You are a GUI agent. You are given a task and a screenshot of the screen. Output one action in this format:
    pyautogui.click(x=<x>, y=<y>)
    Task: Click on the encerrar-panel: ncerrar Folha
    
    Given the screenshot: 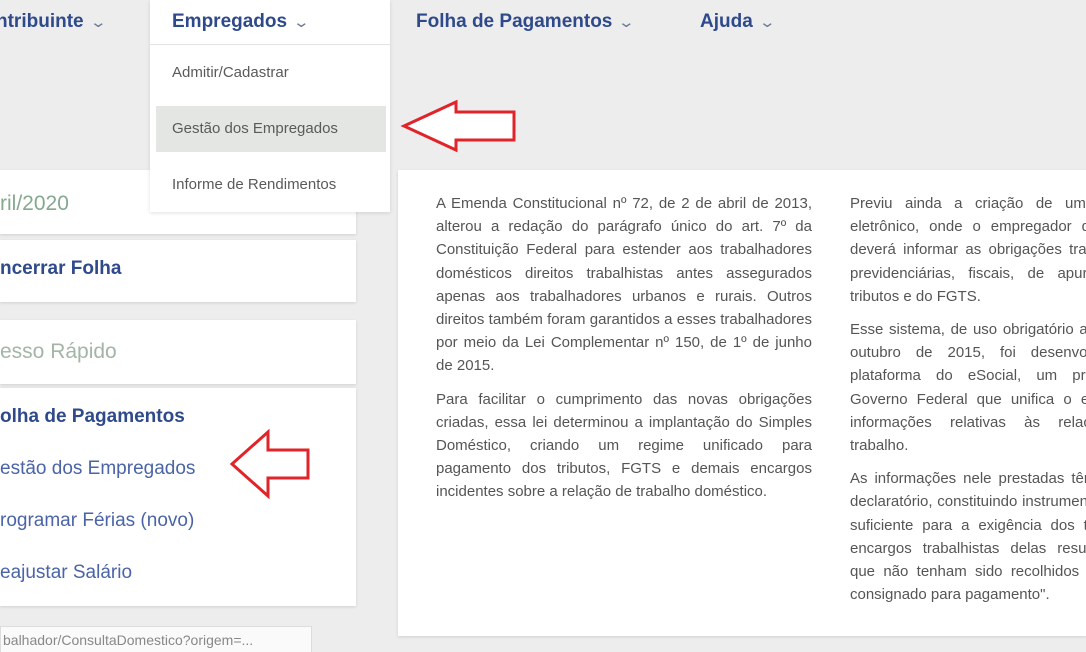 What is the action you would take?
    pyautogui.click(x=178, y=271)
    